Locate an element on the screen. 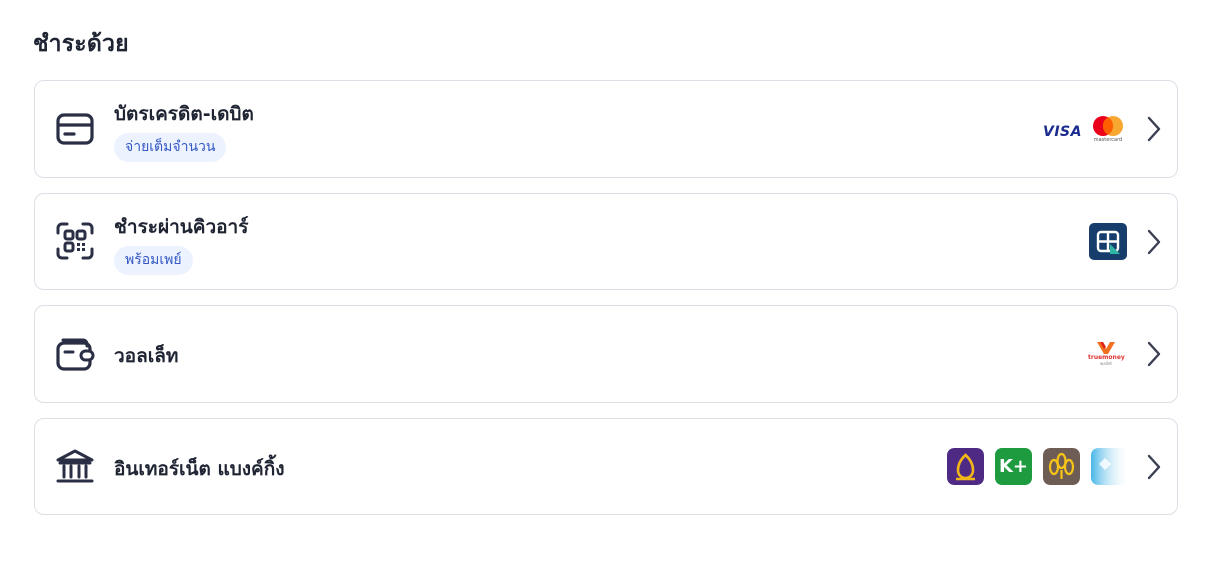  thai-qr-payment-logo is located at coordinates (1108, 241).